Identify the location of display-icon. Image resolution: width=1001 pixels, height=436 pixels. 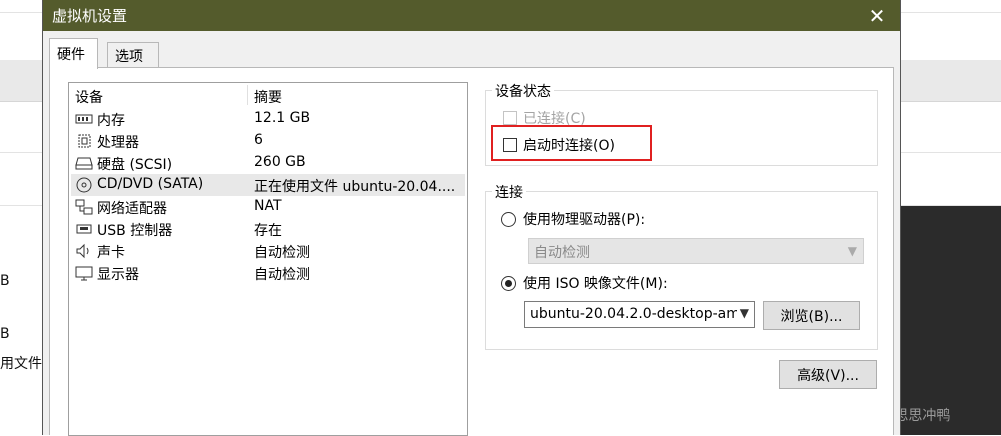
(84, 273).